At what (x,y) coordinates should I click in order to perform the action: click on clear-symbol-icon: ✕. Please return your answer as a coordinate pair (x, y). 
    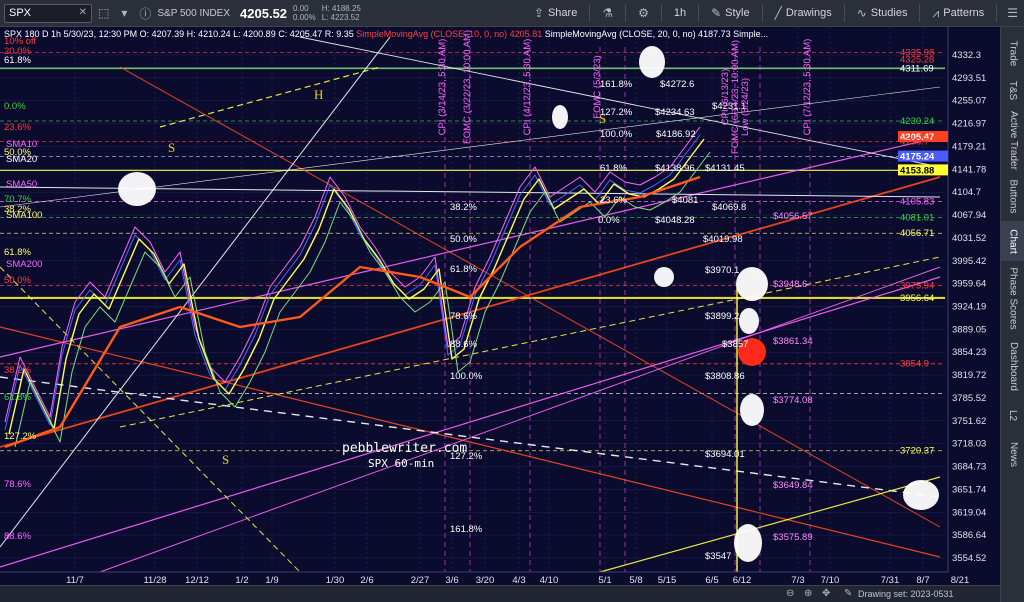
    Looking at the image, I should click on (83, 12).